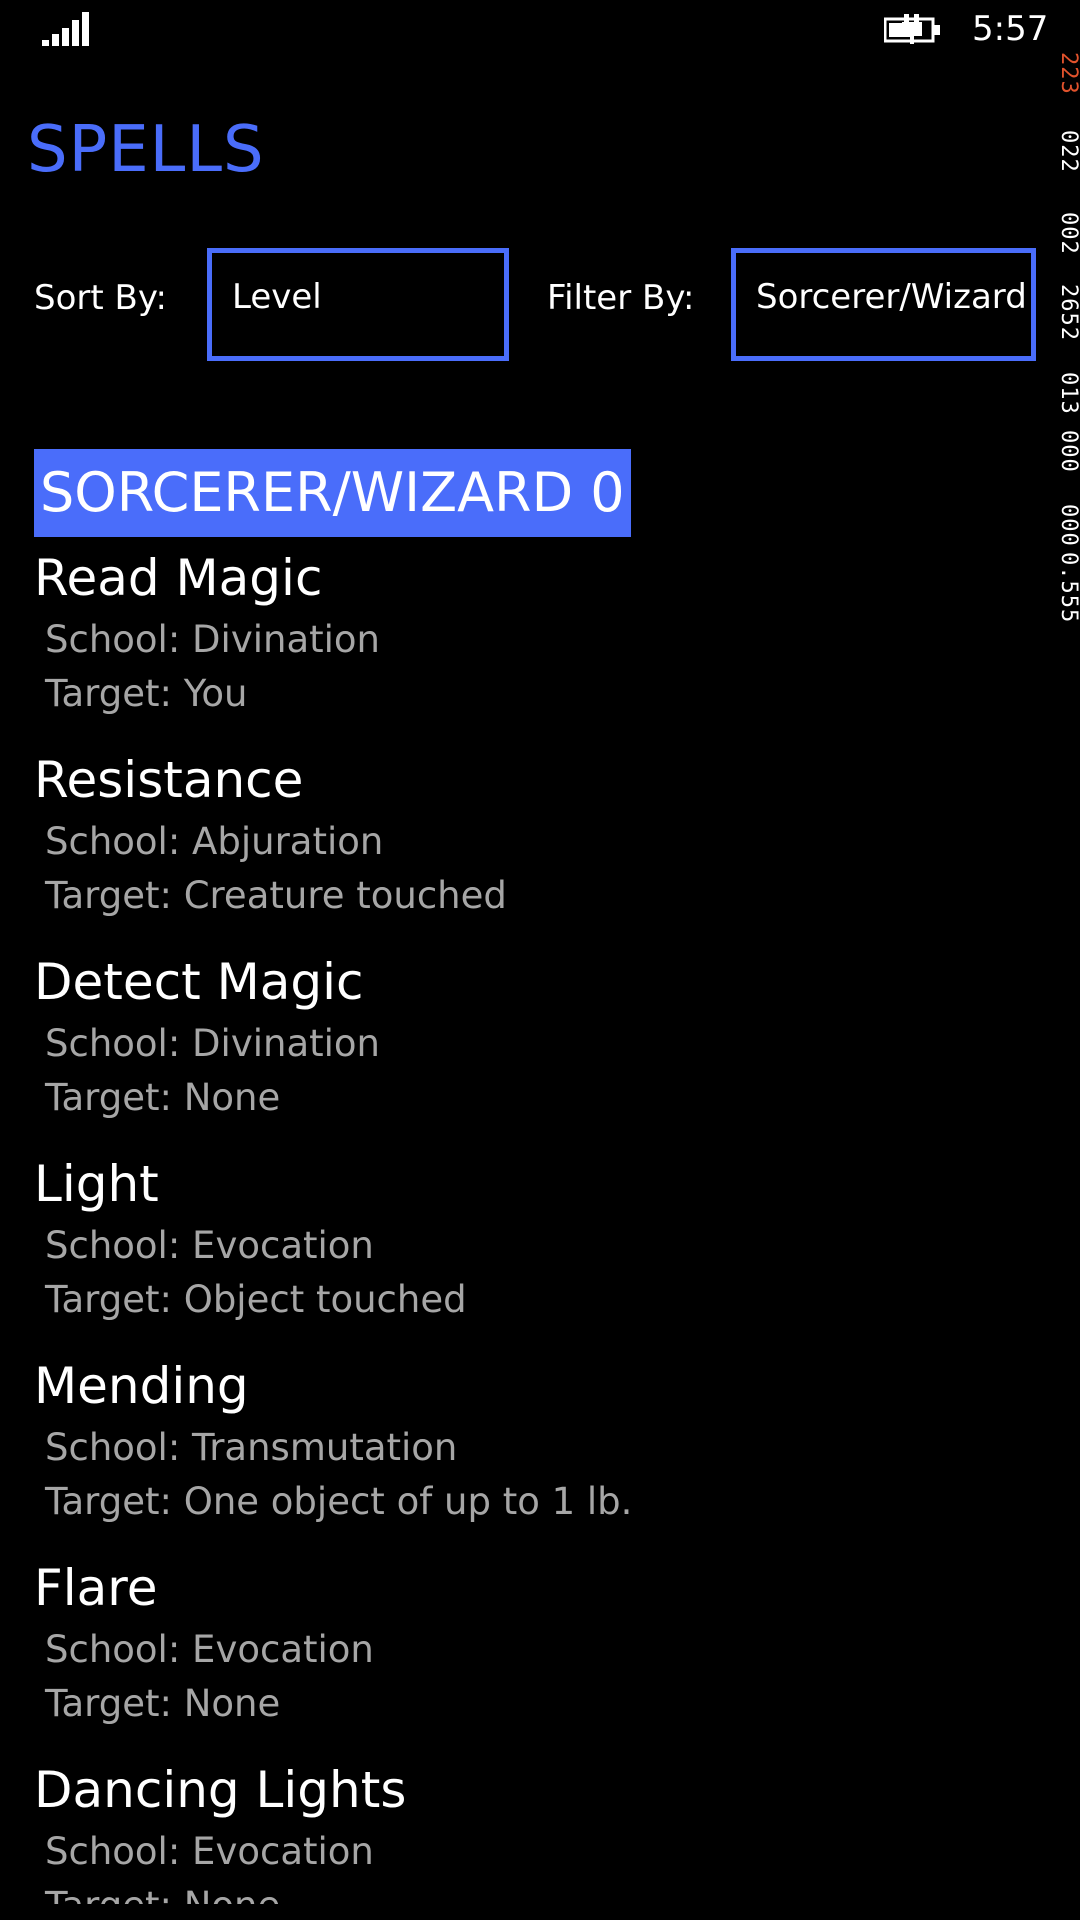 Image resolution: width=1080 pixels, height=1920 pixels. I want to click on spell-school: School: Transmutation, so click(251, 1447).